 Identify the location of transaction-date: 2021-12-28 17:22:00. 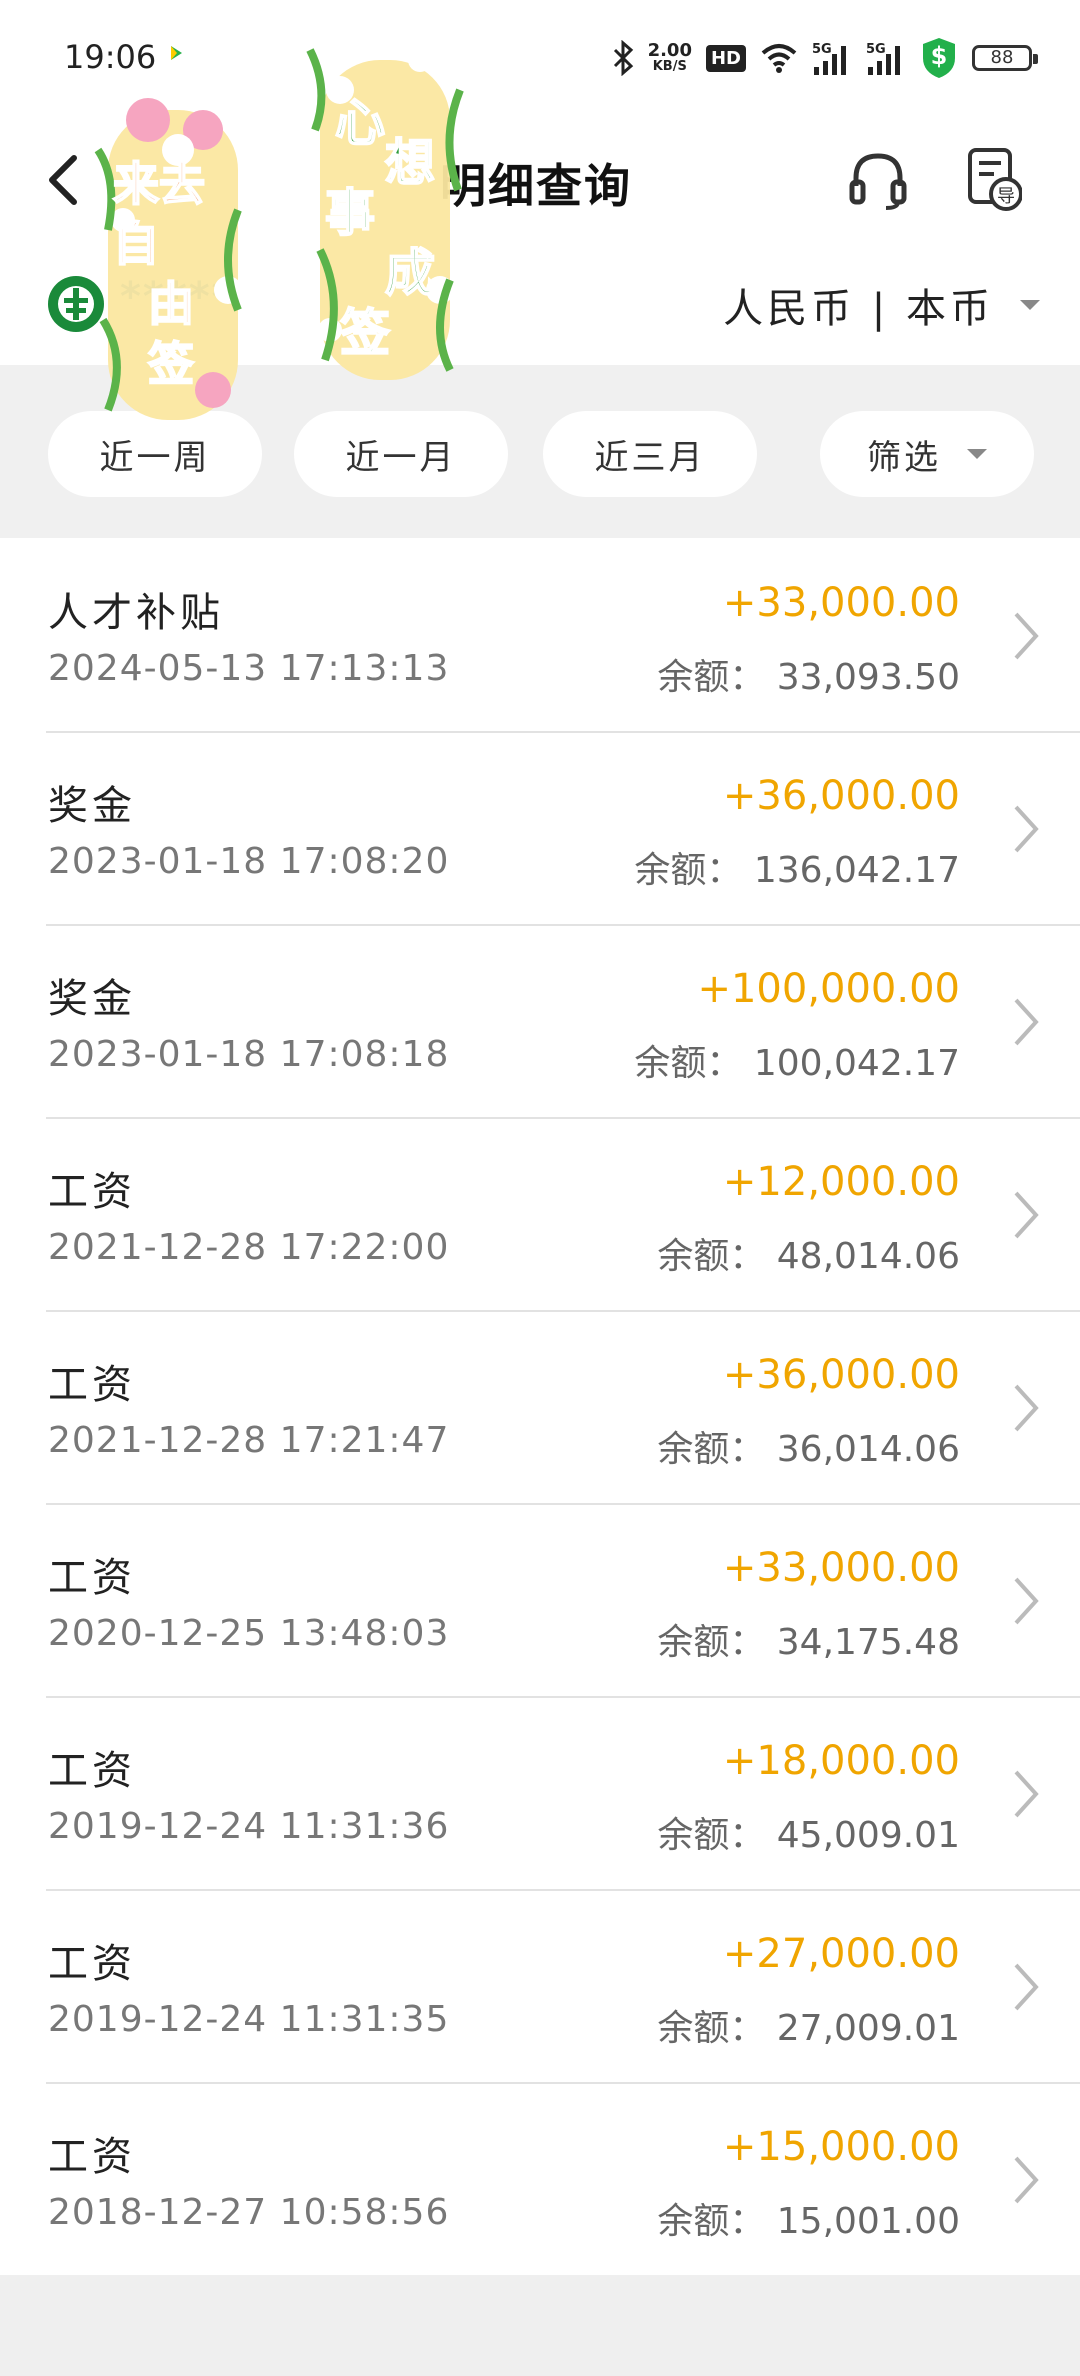
(249, 1247).